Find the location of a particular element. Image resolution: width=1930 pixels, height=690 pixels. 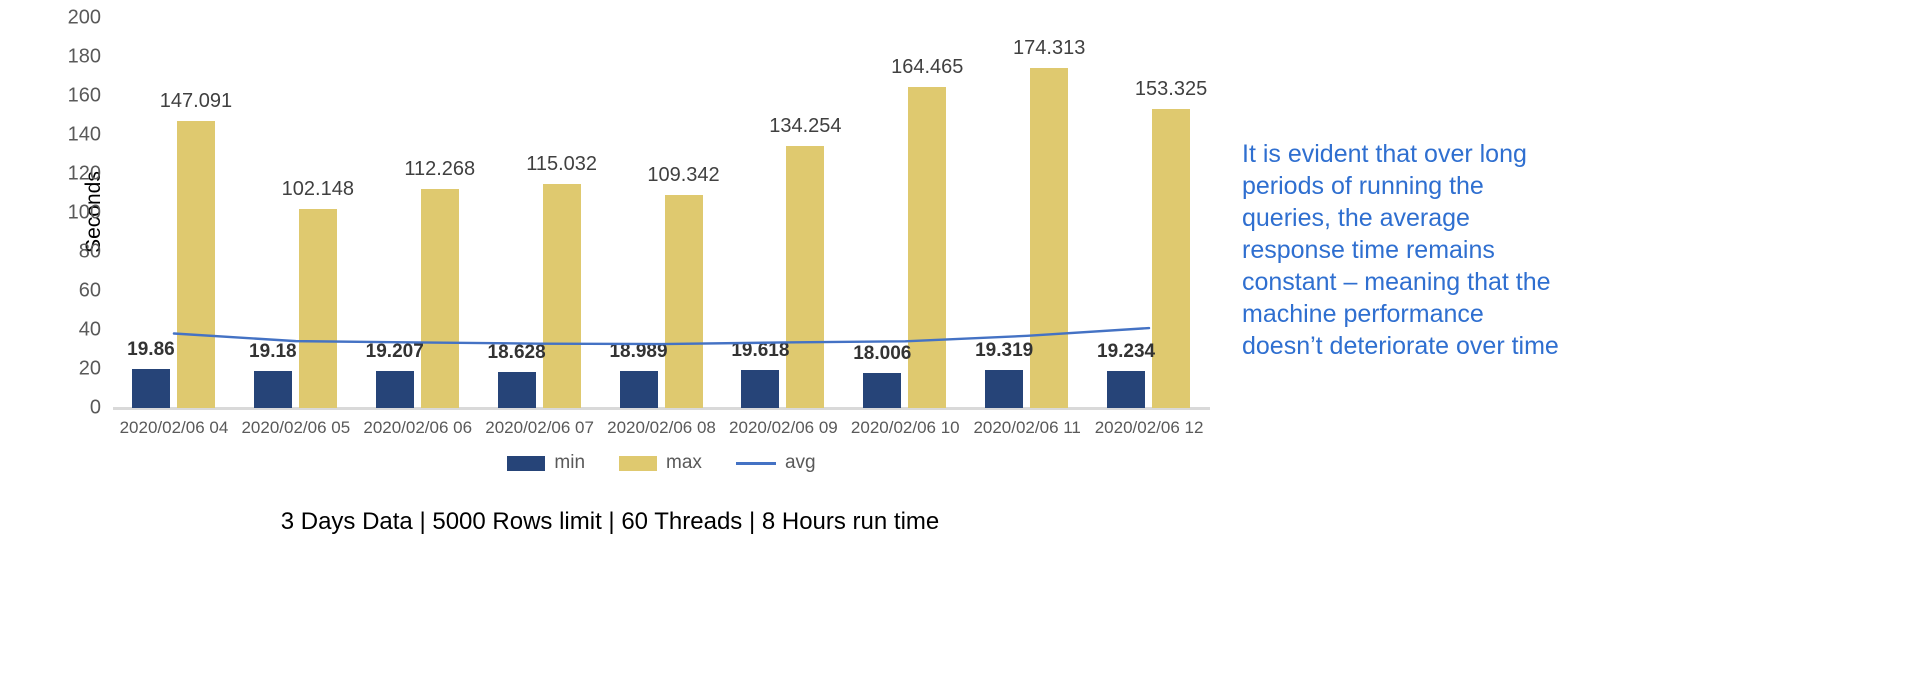

y-tick-label: 120 is located at coordinates (84, 173).